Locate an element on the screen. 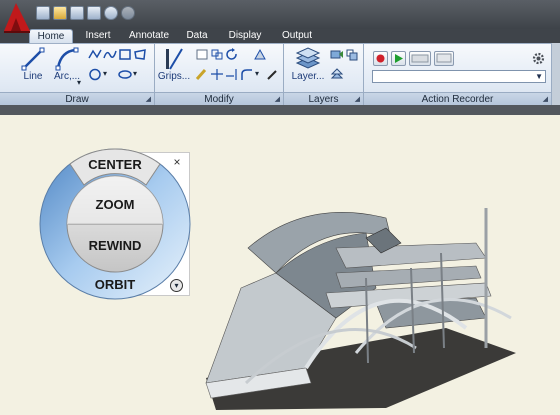  redo-icon is located at coordinates (128, 13).